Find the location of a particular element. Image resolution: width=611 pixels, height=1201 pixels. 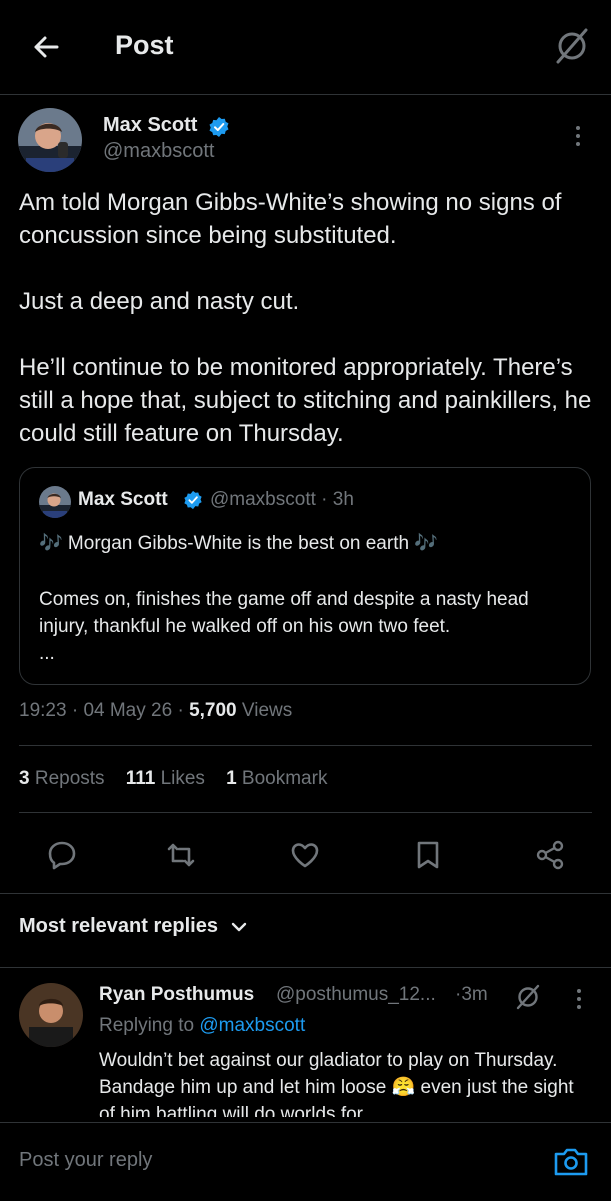

reply-input: Post your reply is located at coordinates (85, 1160).